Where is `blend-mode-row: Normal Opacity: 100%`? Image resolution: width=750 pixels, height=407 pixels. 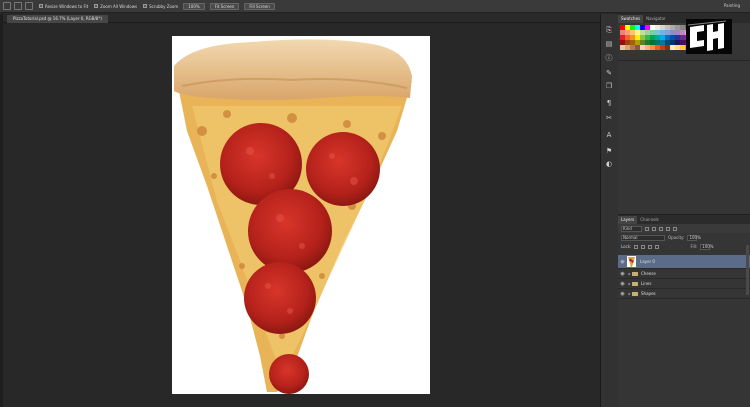 blend-mode-row: Normal Opacity: 100% is located at coordinates (684, 237).